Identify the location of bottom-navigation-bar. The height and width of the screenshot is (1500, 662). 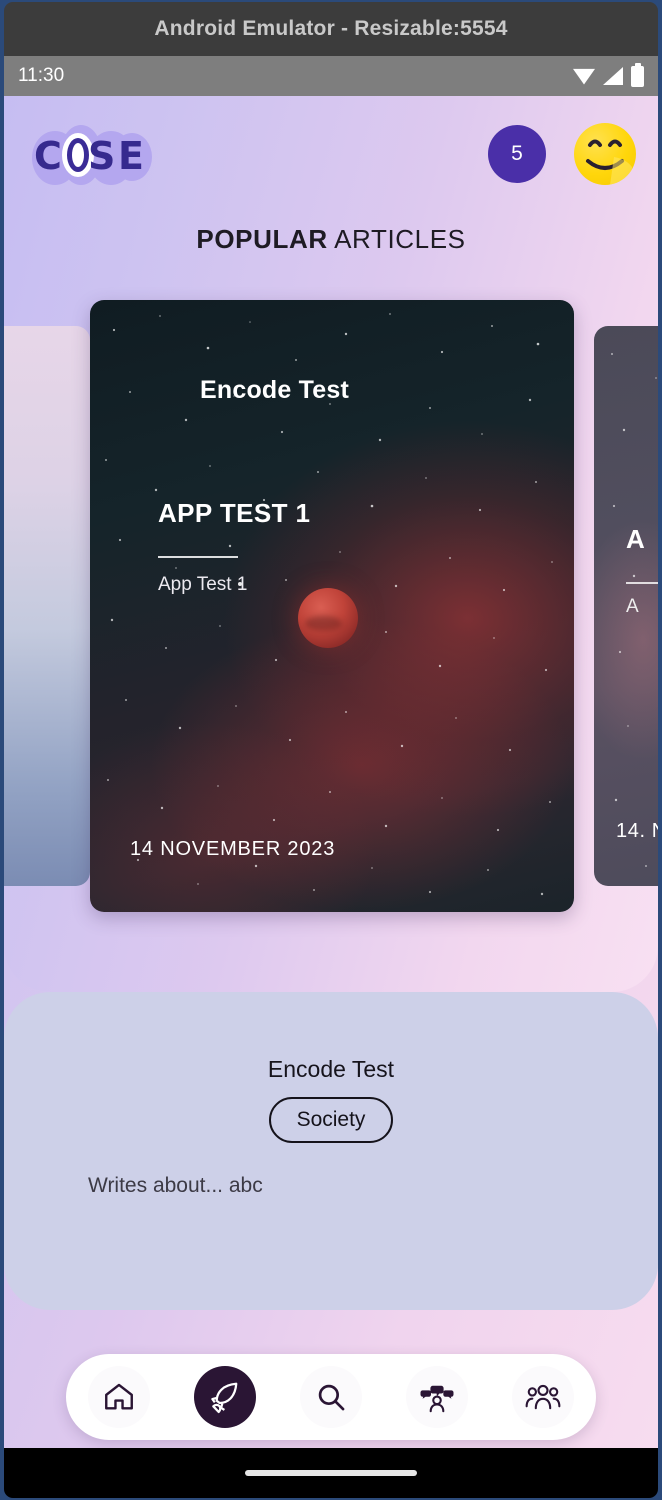
(331, 1397).